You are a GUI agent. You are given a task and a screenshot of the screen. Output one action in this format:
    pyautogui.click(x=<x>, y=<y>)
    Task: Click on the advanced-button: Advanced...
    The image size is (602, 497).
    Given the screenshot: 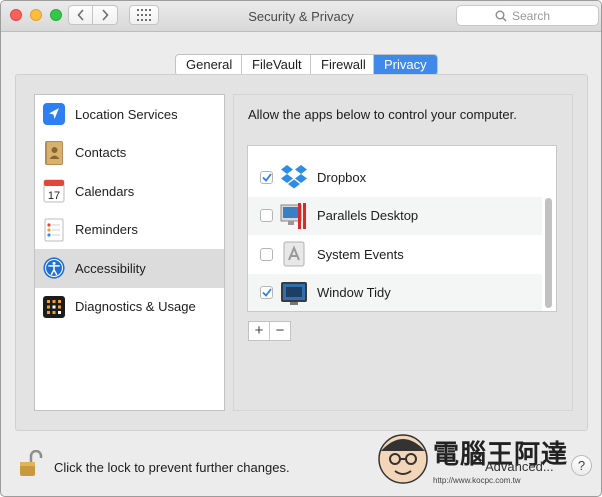 What is the action you would take?
    pyautogui.click(x=519, y=466)
    